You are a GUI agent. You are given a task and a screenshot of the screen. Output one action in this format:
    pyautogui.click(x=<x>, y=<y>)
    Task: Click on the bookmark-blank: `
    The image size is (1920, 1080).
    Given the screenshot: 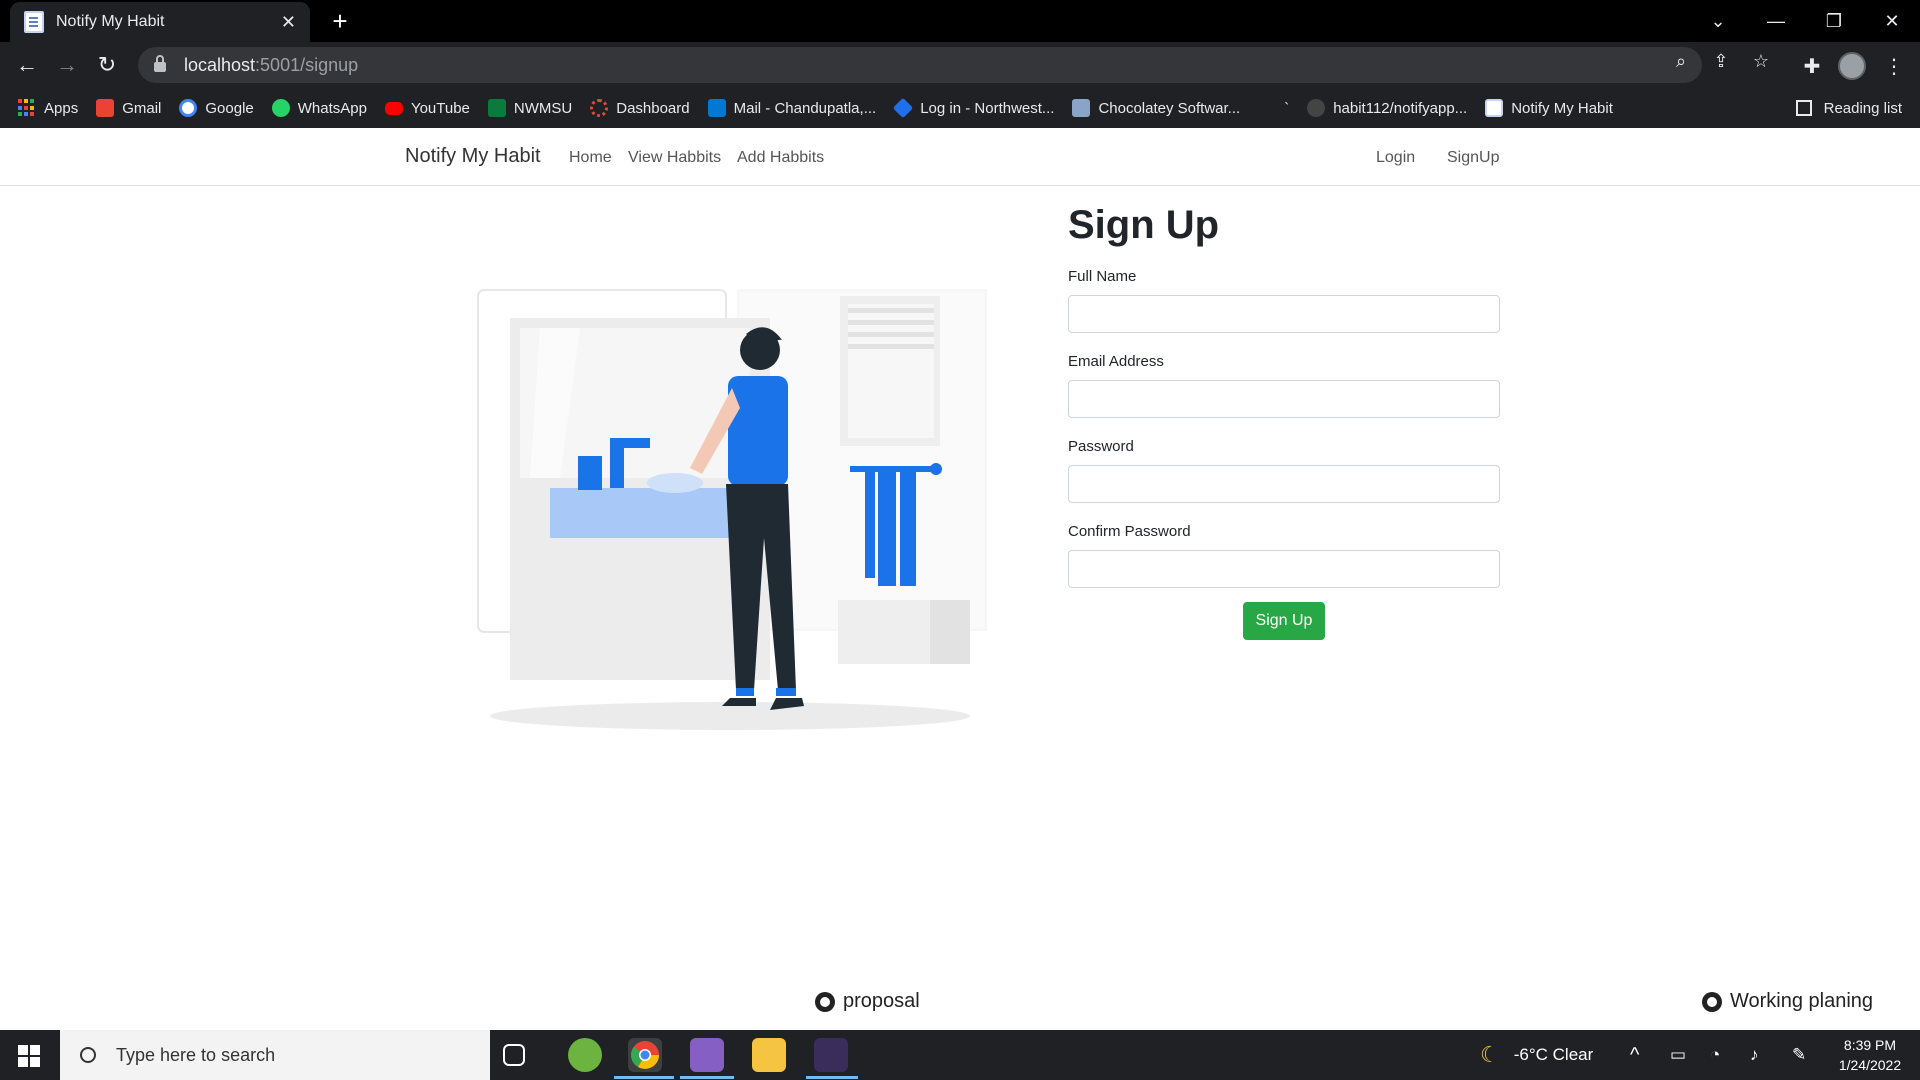 What is the action you would take?
    pyautogui.click(x=1273, y=108)
    